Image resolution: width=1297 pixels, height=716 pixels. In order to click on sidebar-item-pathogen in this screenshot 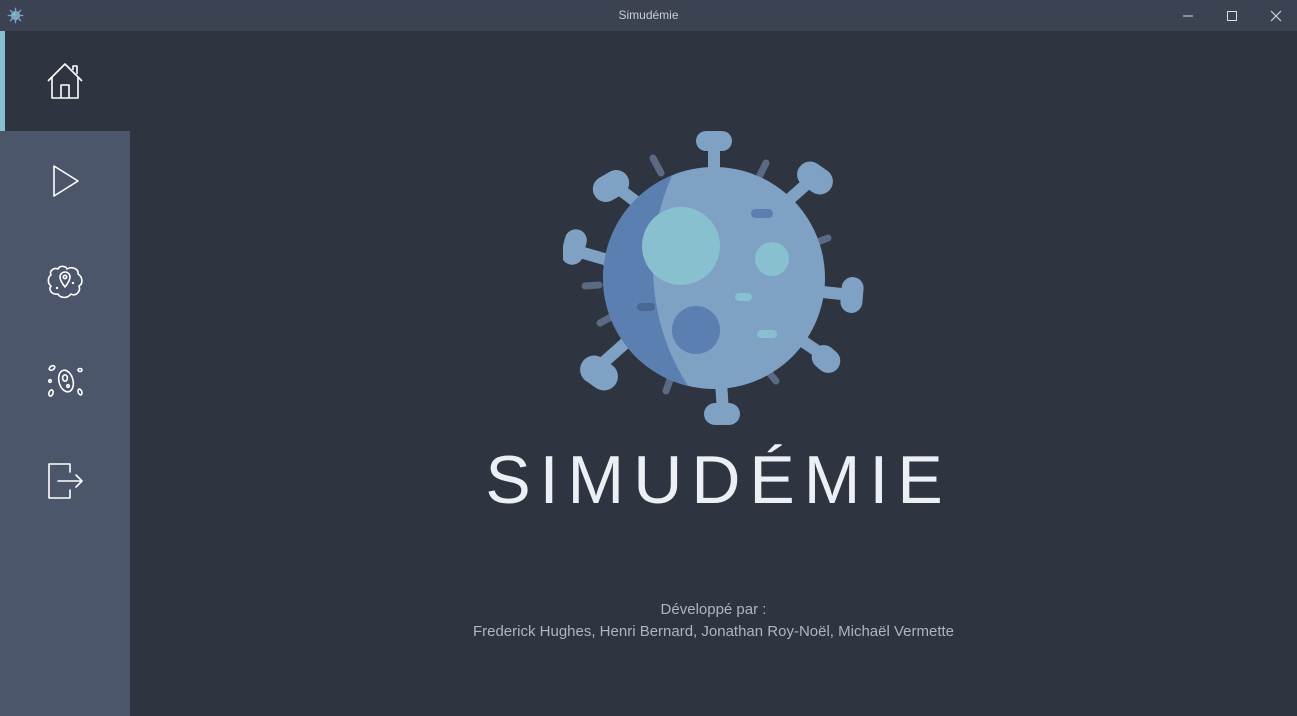, I will do `click(65, 381)`.